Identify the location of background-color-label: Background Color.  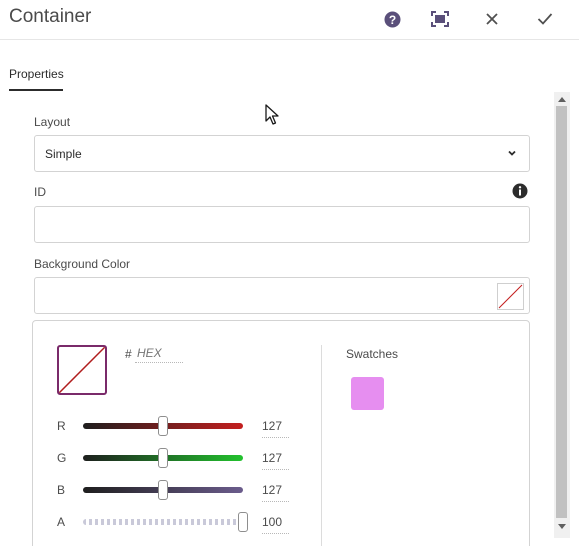
(82, 264).